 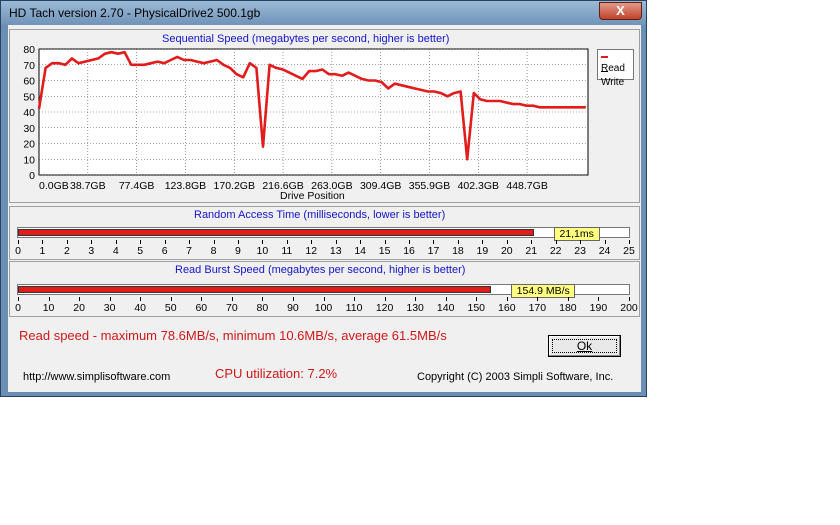 What do you see at coordinates (312, 196) in the screenshot?
I see `x-axis-label: Drive Position` at bounding box center [312, 196].